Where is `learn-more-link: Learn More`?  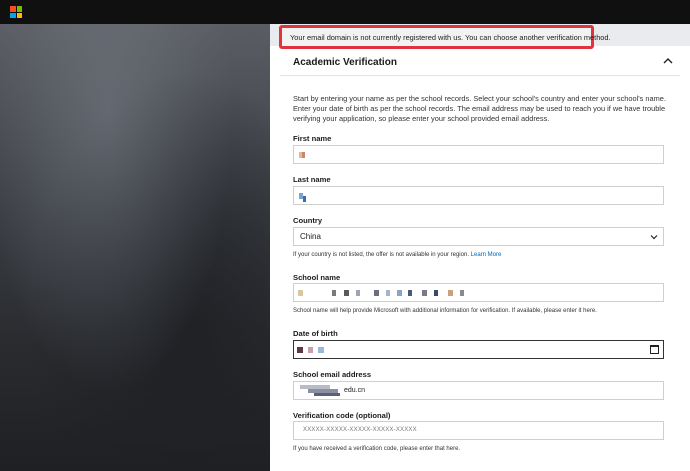
learn-more-link: Learn More is located at coordinates (486, 255).